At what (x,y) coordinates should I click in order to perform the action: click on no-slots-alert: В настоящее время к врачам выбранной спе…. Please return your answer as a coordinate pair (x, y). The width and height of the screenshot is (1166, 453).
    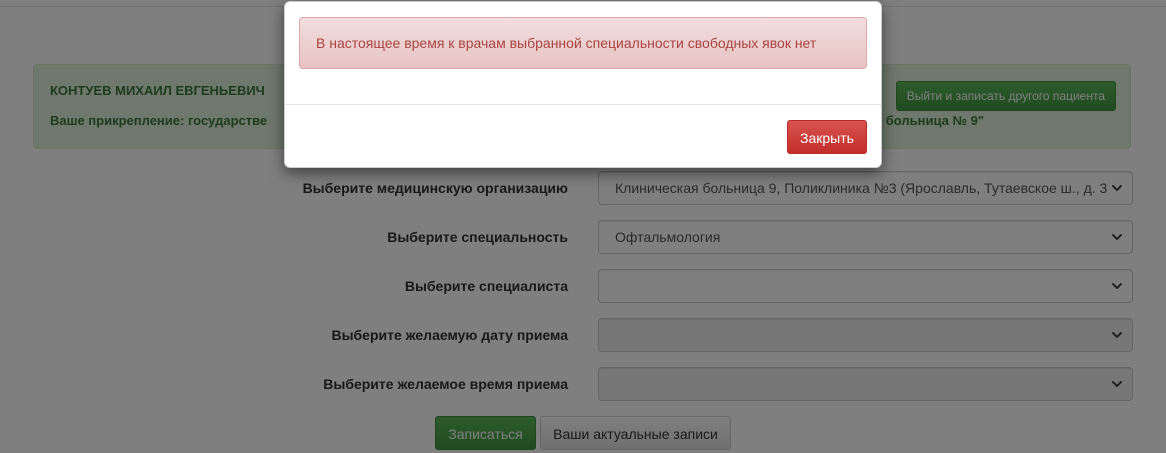
    Looking at the image, I should click on (583, 43).